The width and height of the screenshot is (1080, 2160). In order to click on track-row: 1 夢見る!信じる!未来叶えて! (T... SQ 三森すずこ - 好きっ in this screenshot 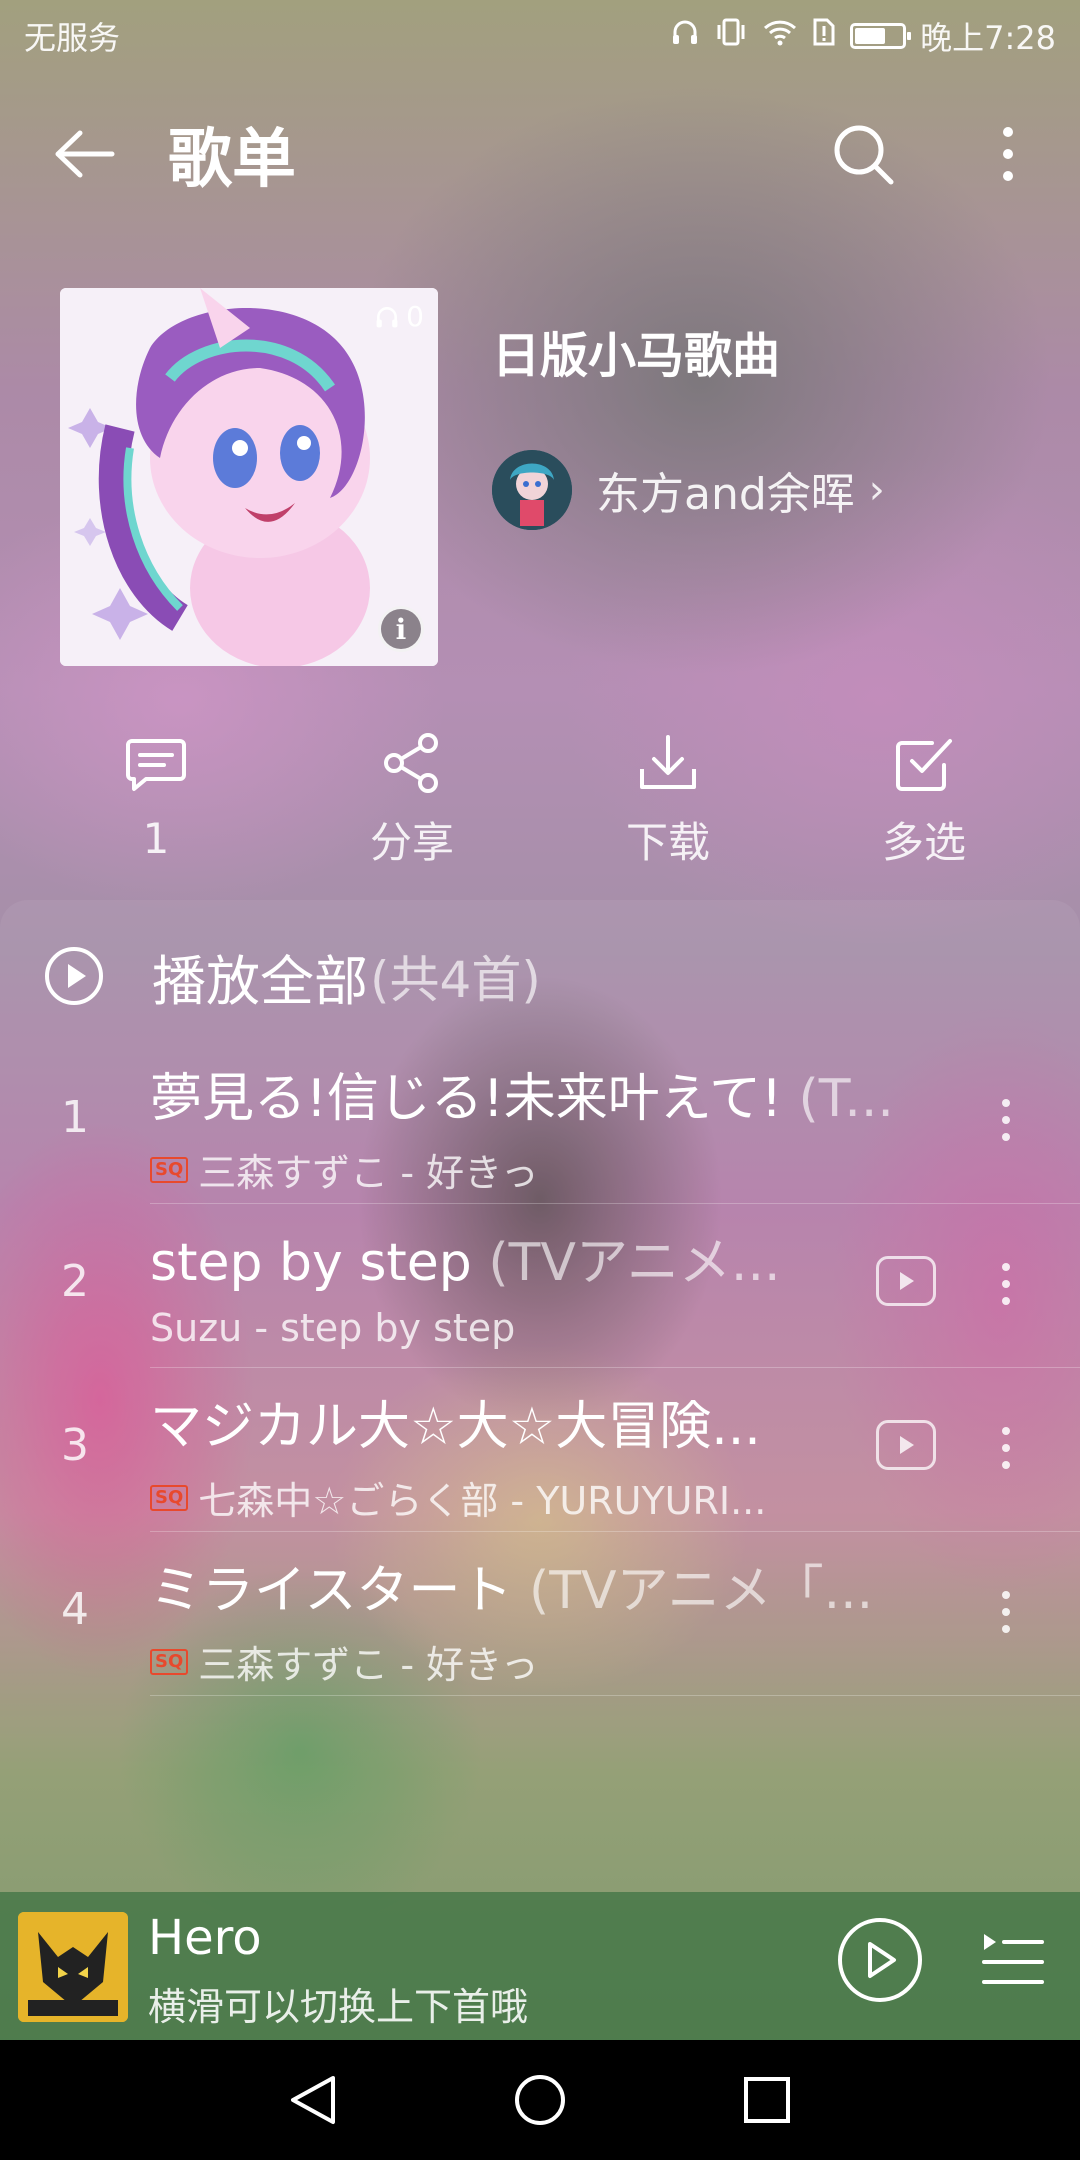, I will do `click(540, 1122)`.